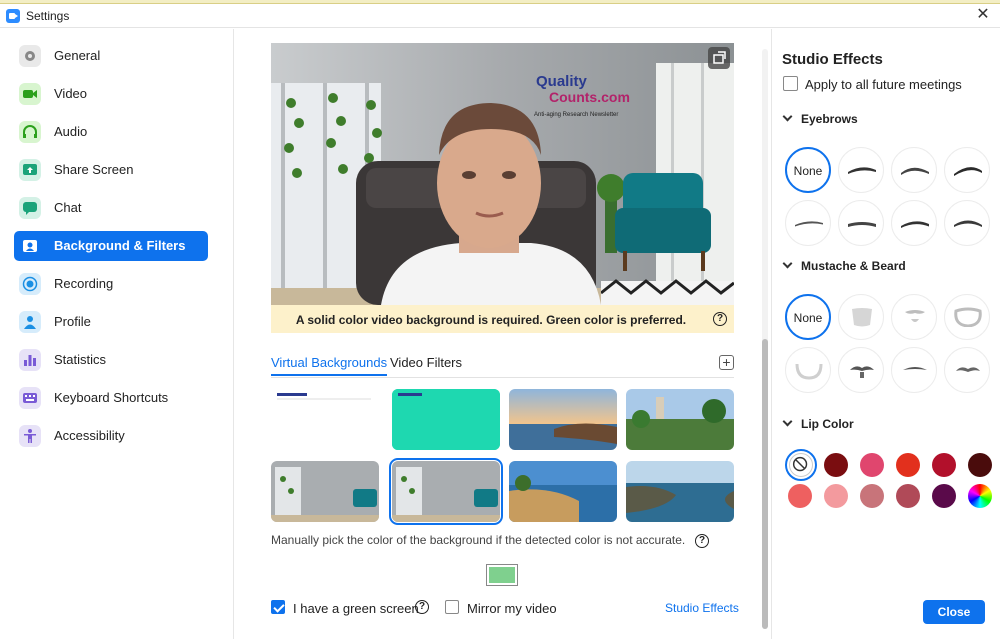 This screenshot has width=1000, height=639. Describe the element at coordinates (719, 58) in the screenshot. I see `popout-icon` at that location.